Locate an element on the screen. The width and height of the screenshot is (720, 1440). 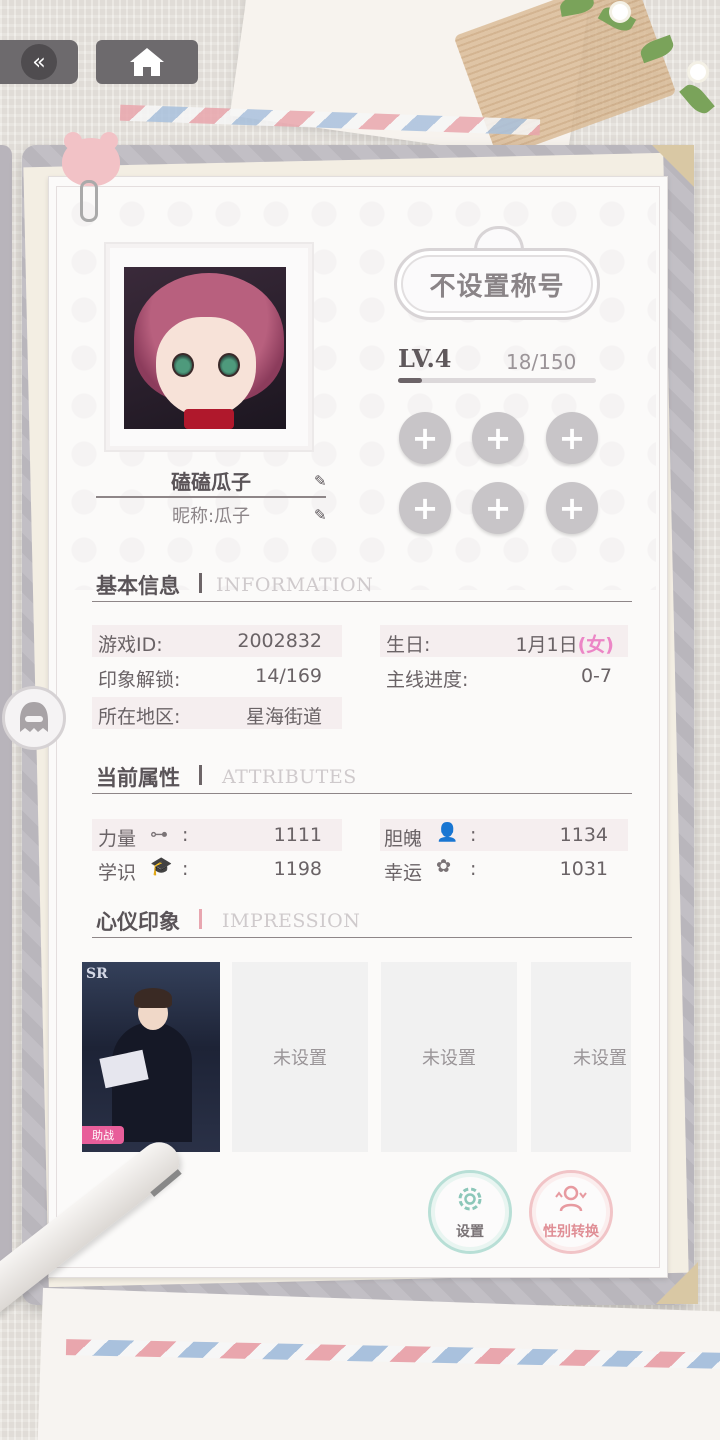
attributes-heading-en: ATTRIBUTES is located at coordinates (289, 777).